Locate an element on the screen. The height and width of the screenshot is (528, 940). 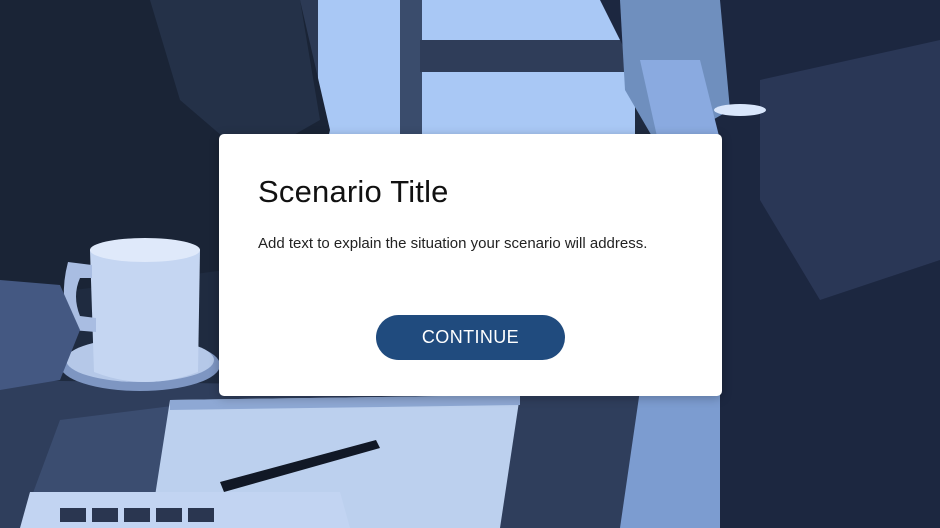
continue-button: CONTINUE is located at coordinates (470, 337).